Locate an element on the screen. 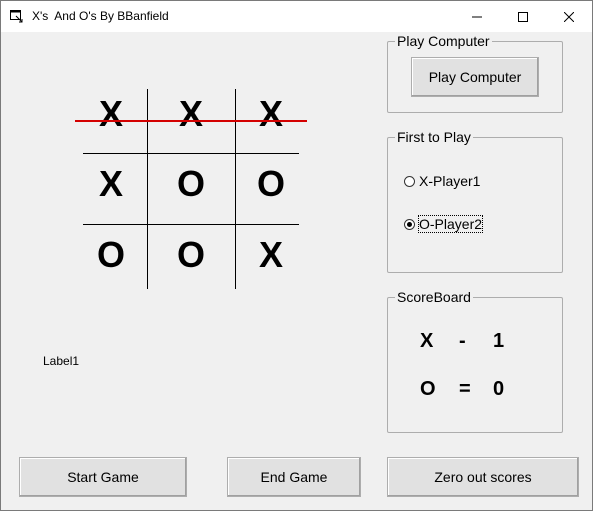  score-x-player: X is located at coordinates (427, 341).